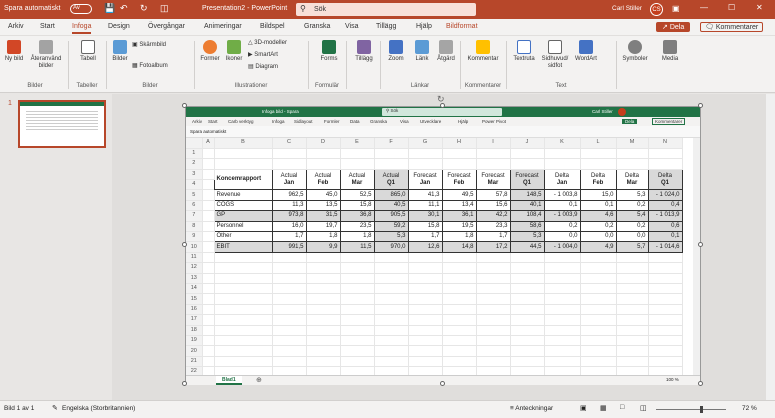 Image resolution: width=775 pixels, height=418 pixels. Describe the element at coordinates (656, 9) in the screenshot. I see `avatar: CS` at that location.